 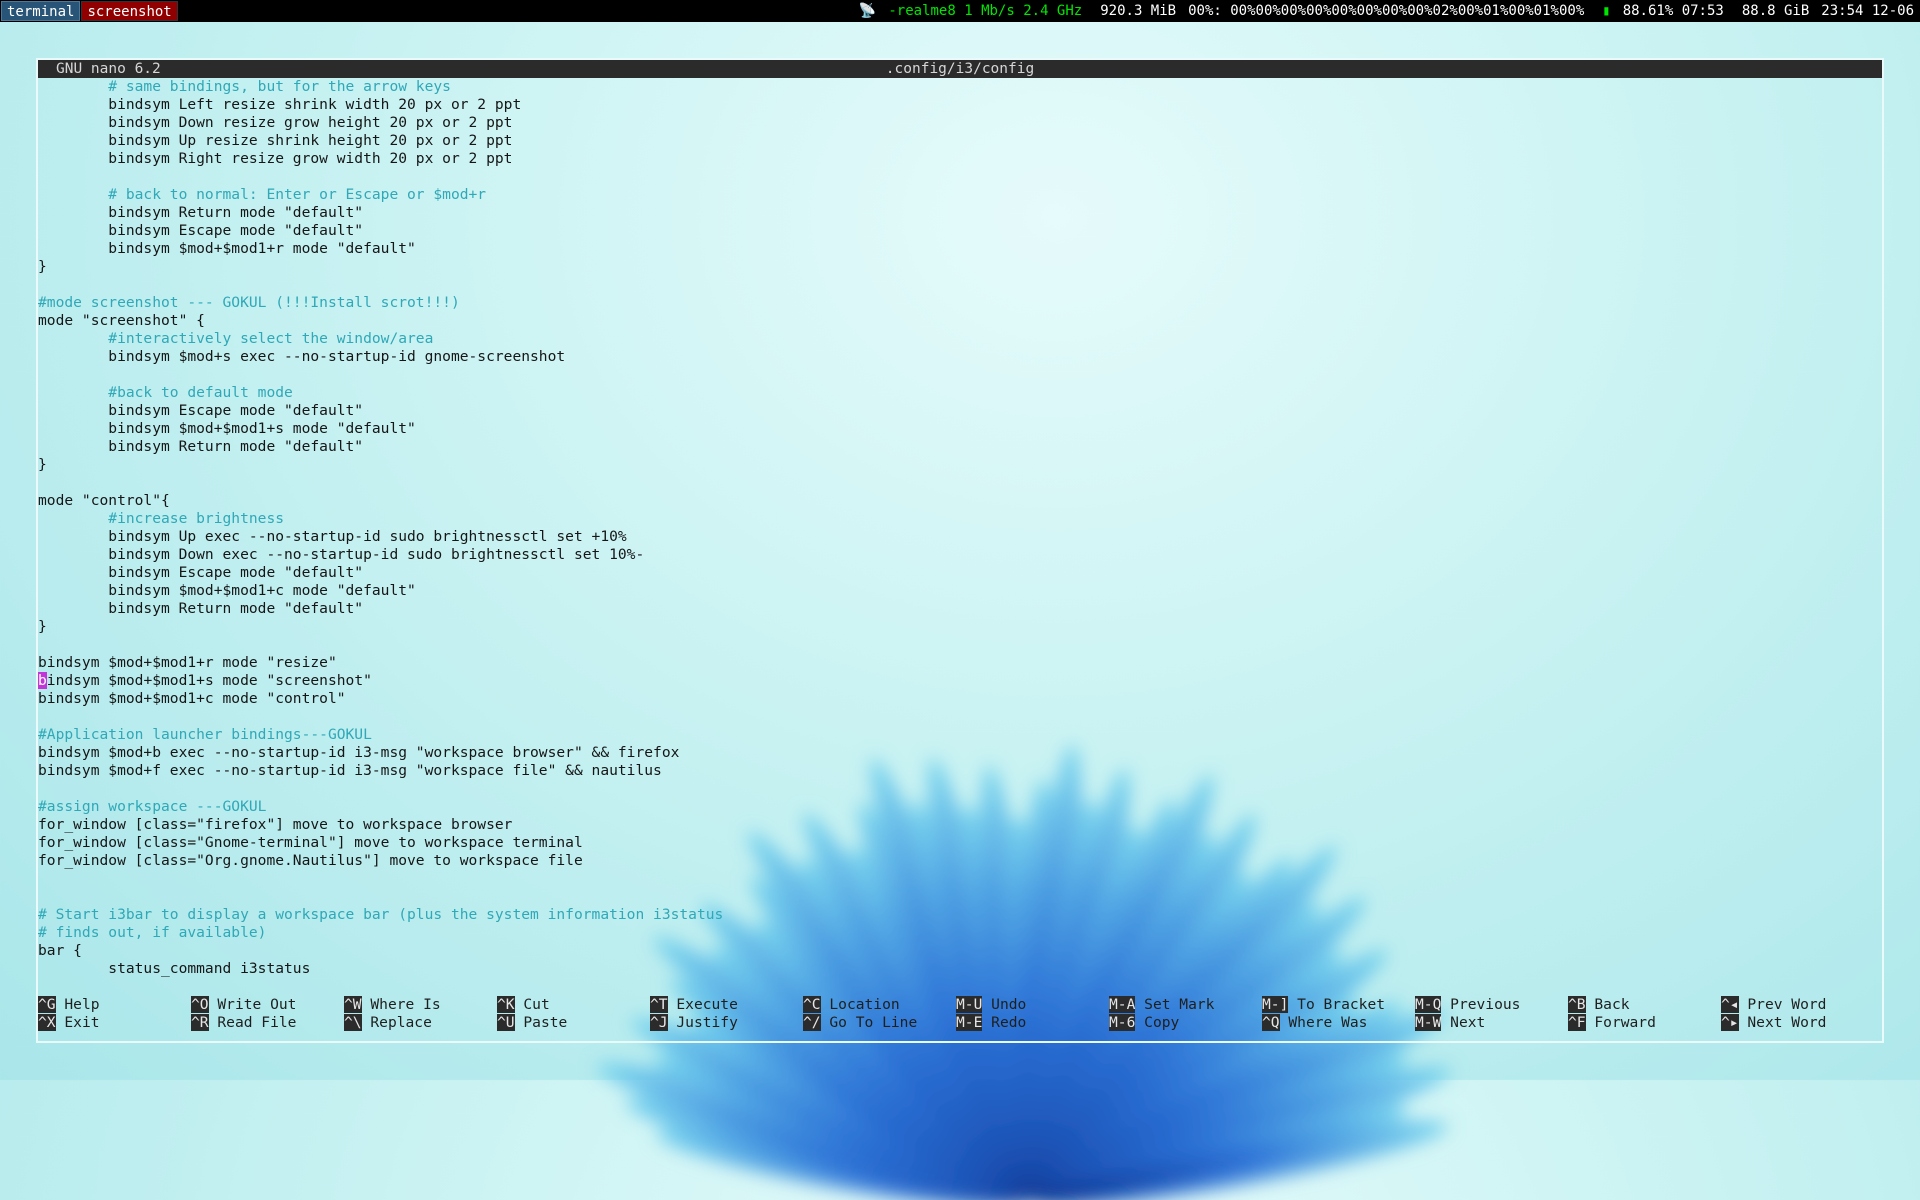 I want to click on code-line: bindsym $mod+$mod1+c mode "default", so click(x=960, y=591).